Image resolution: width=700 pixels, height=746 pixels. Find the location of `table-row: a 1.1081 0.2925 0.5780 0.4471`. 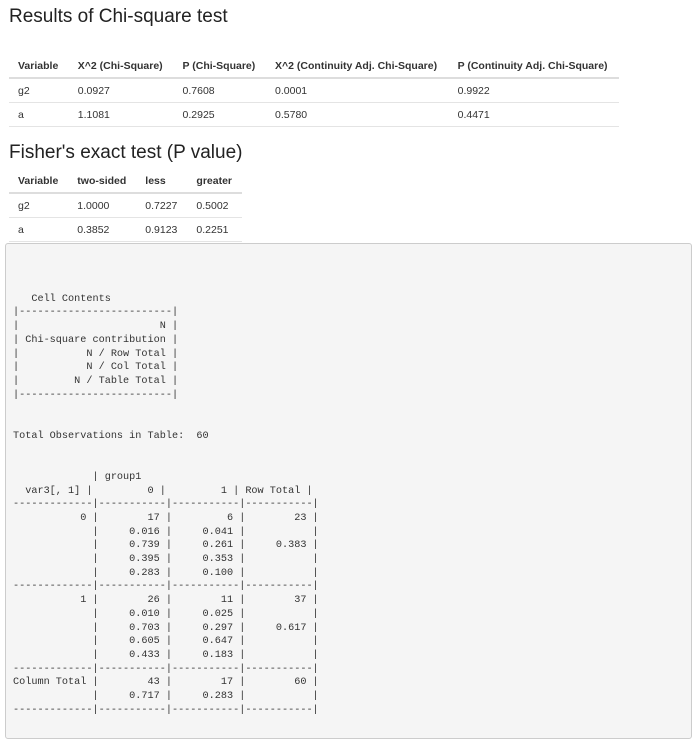

table-row: a 1.1081 0.2925 0.5780 0.4471 is located at coordinates (314, 114).